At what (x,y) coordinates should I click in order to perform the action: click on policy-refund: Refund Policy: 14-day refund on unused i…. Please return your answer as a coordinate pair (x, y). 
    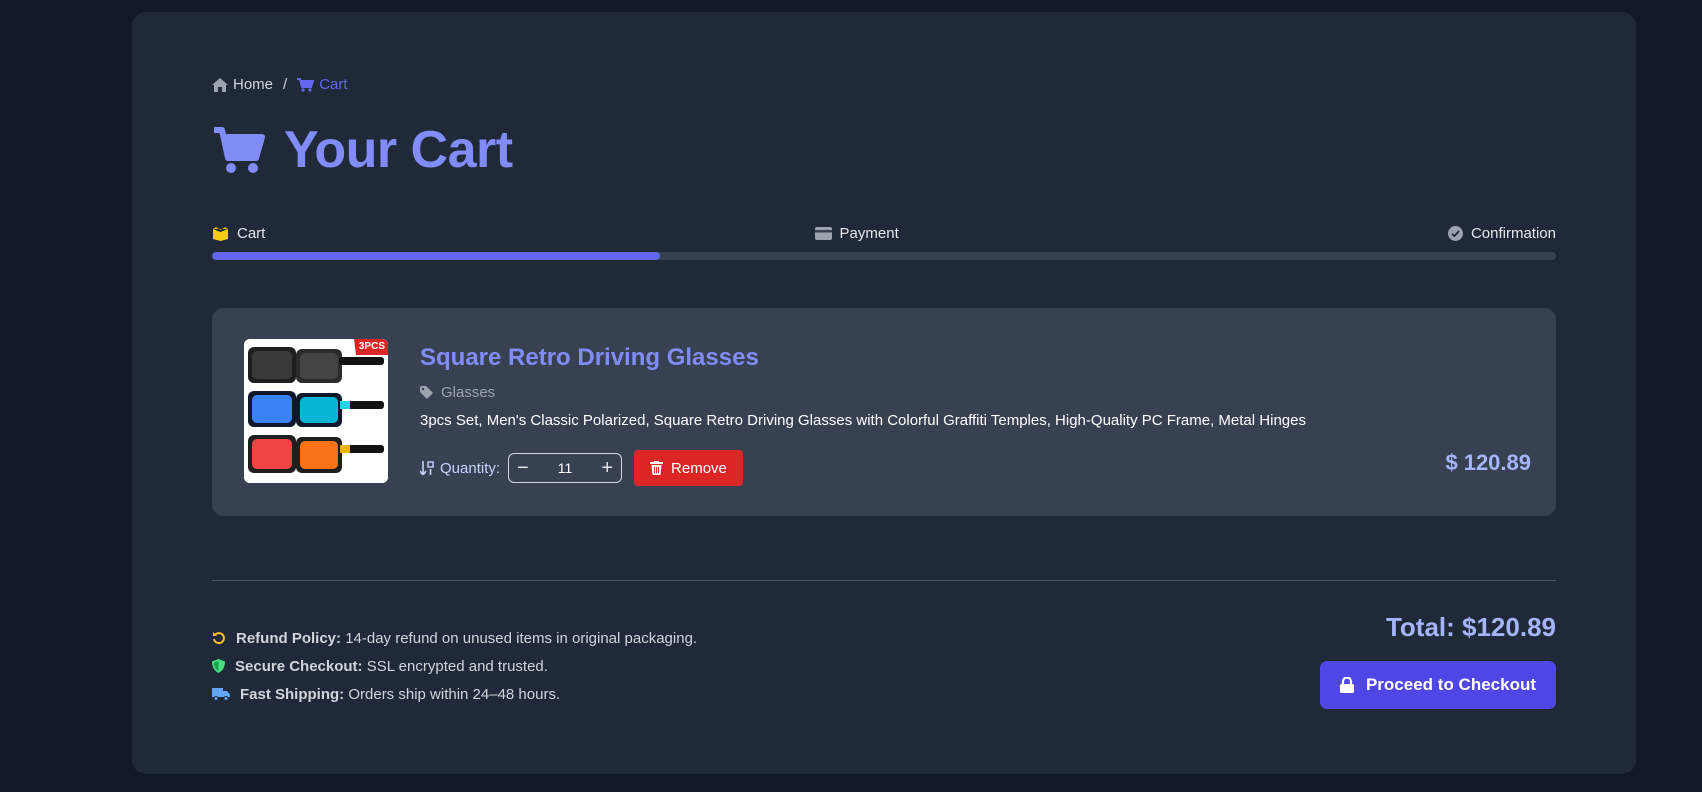
    Looking at the image, I should click on (454, 638).